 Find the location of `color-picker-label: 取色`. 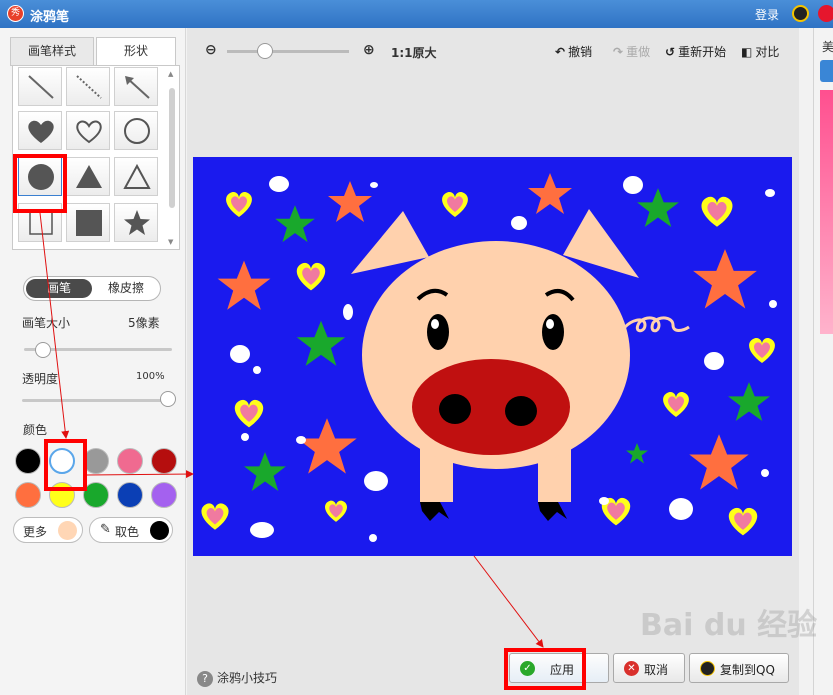

color-picker-label: 取色 is located at coordinates (127, 532).